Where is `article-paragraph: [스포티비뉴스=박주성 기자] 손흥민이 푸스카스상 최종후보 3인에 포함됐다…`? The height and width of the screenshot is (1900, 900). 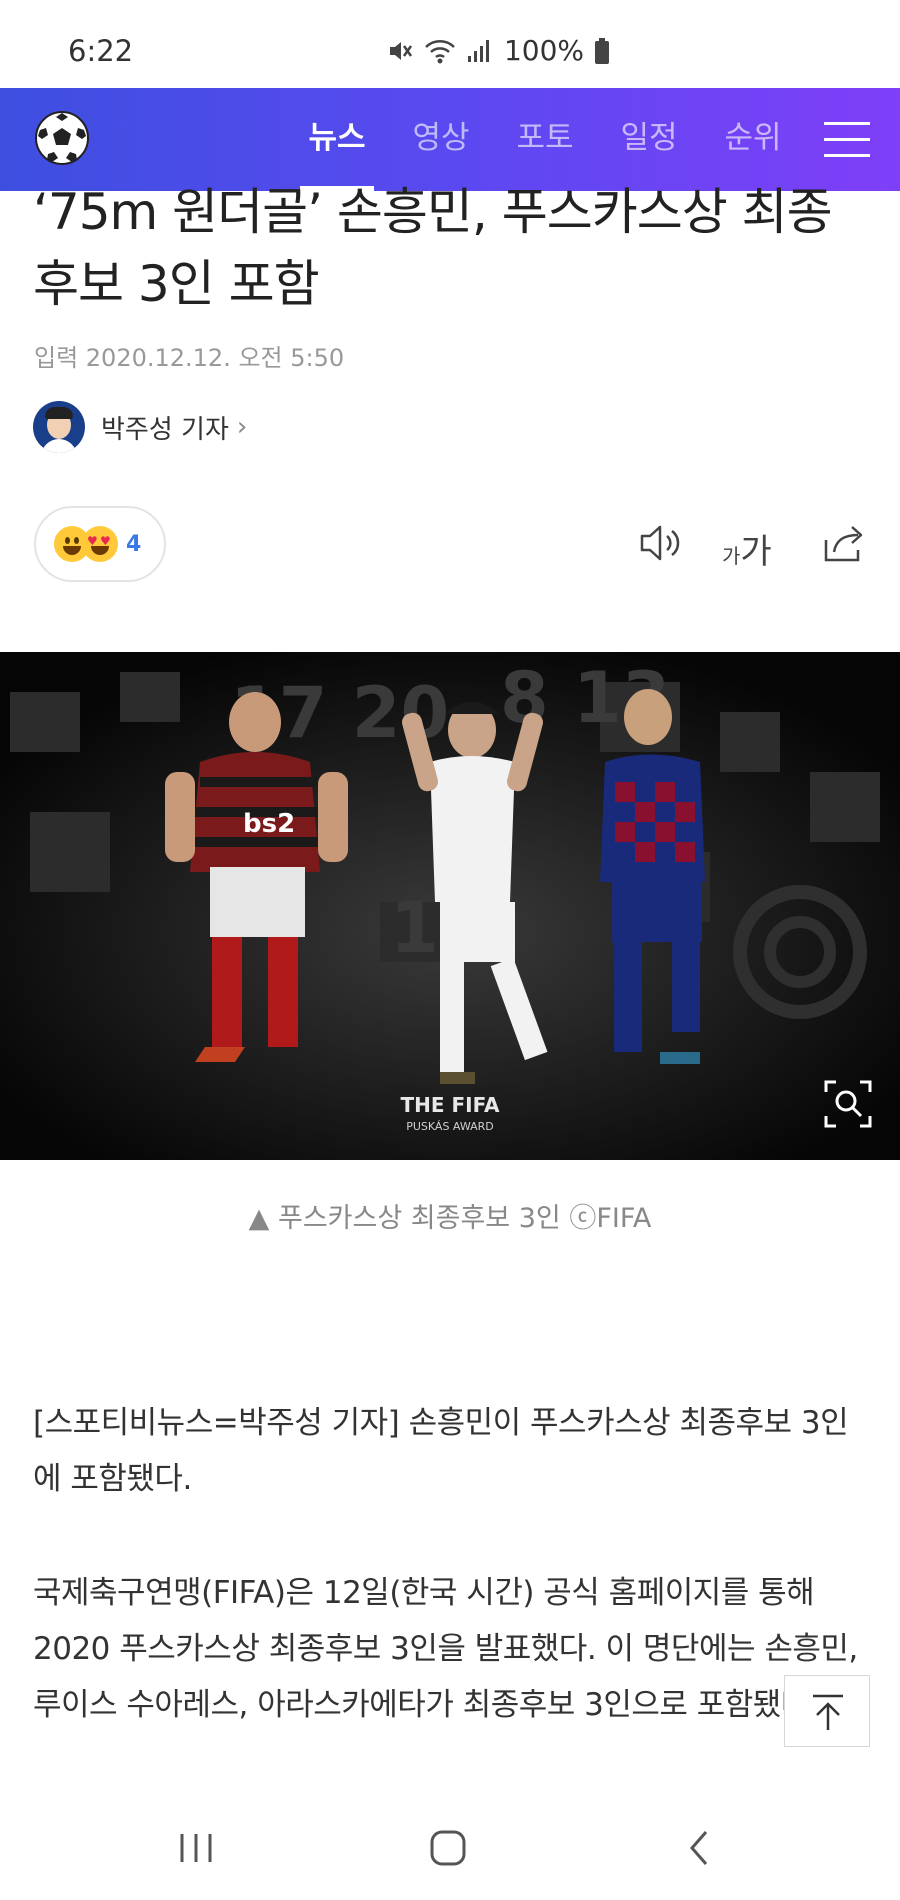 article-paragraph: [스포티비뉴스=박주성 기자] 손흥민이 푸스카스상 최종후보 3인에 포함됐다… is located at coordinates (441, 1451).